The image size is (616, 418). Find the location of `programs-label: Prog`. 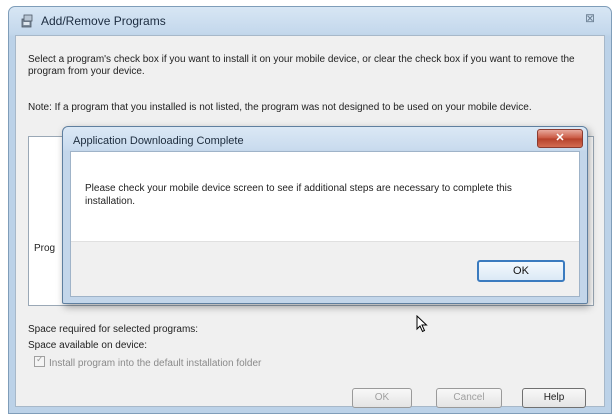

programs-label: Prog is located at coordinates (45, 248).